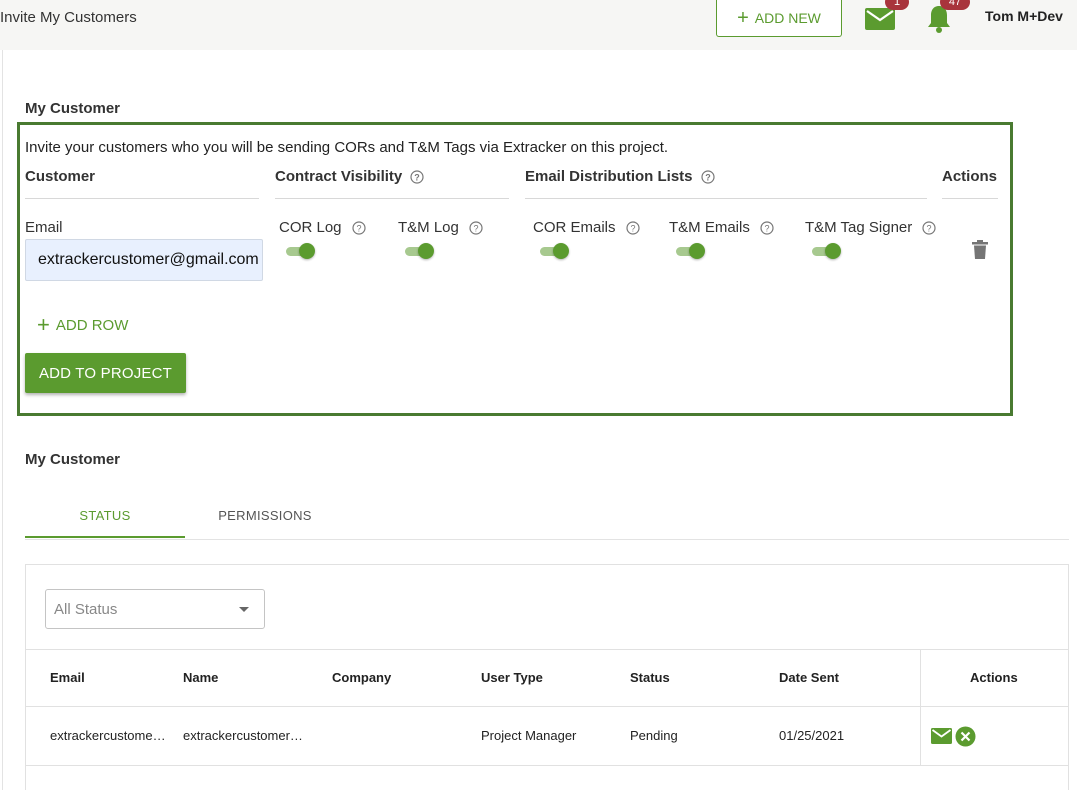 The height and width of the screenshot is (790, 1077). I want to click on email-label: Email, so click(44, 227).